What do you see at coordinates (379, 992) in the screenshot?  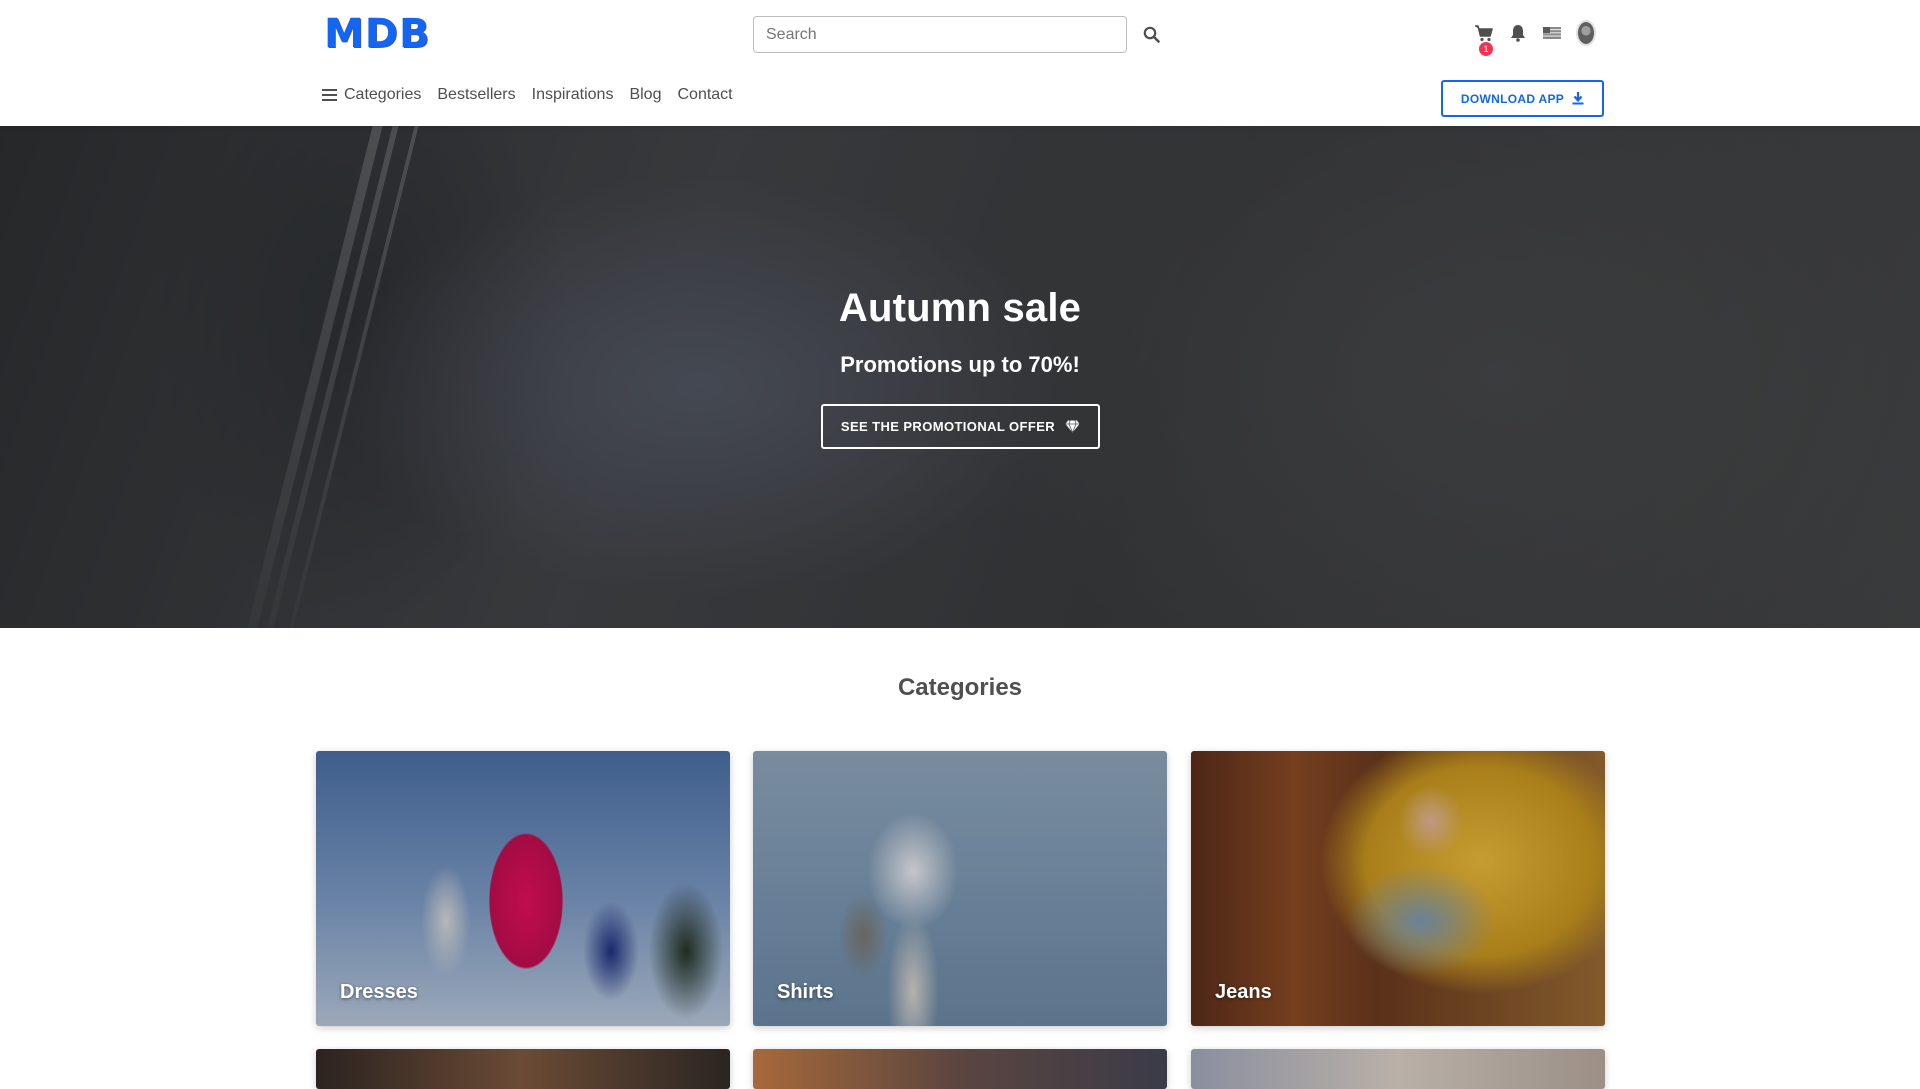 I see `category-label: Dresses` at bounding box center [379, 992].